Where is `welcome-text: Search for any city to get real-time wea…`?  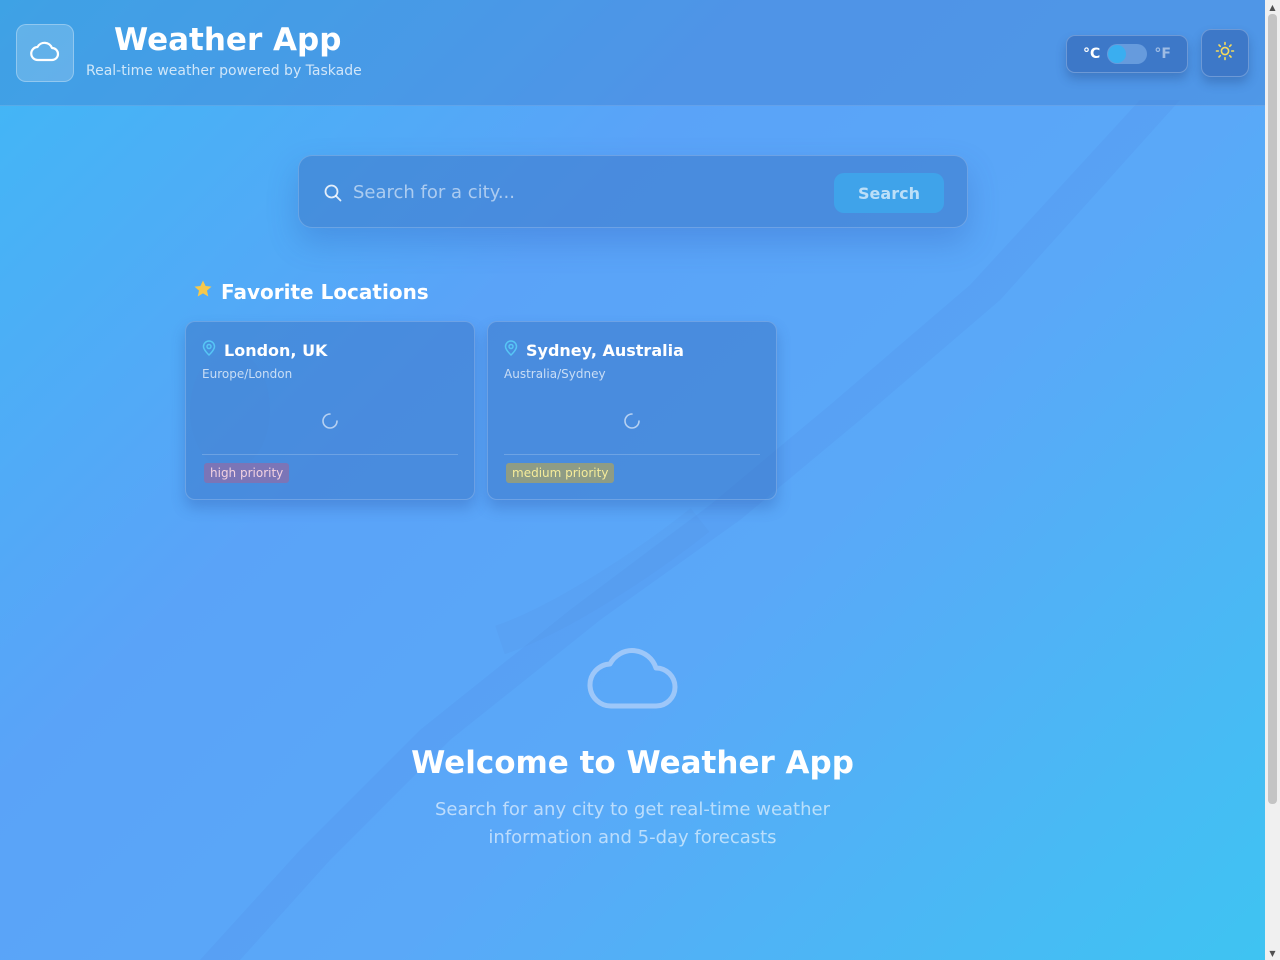
welcome-text: Search for any city to get real-time wea… is located at coordinates (632, 823).